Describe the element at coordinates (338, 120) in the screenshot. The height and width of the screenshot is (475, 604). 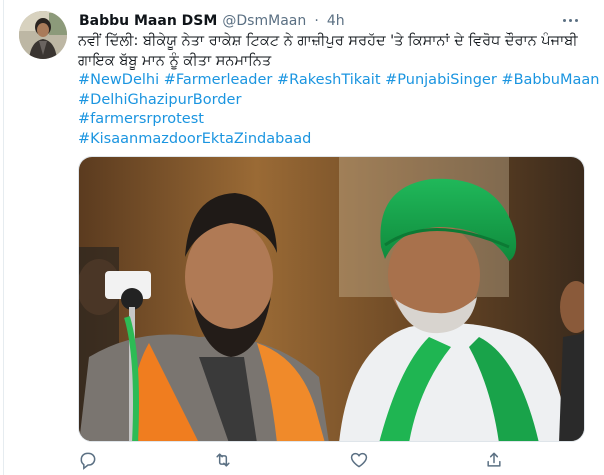
I see `hashtag-line: #farmersrprotest` at that location.